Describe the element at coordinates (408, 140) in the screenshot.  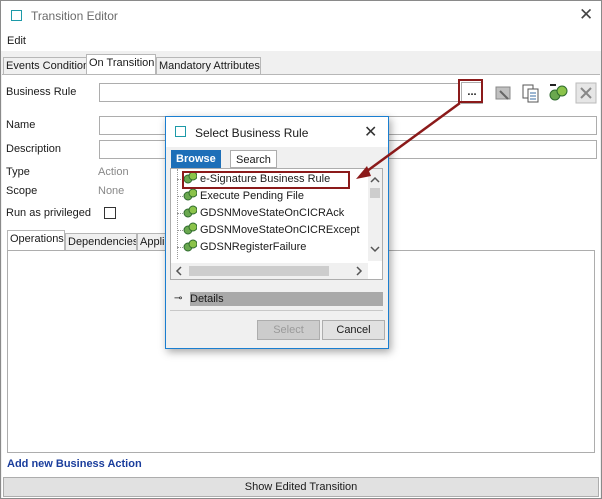
I see `annotation-arrow` at that location.